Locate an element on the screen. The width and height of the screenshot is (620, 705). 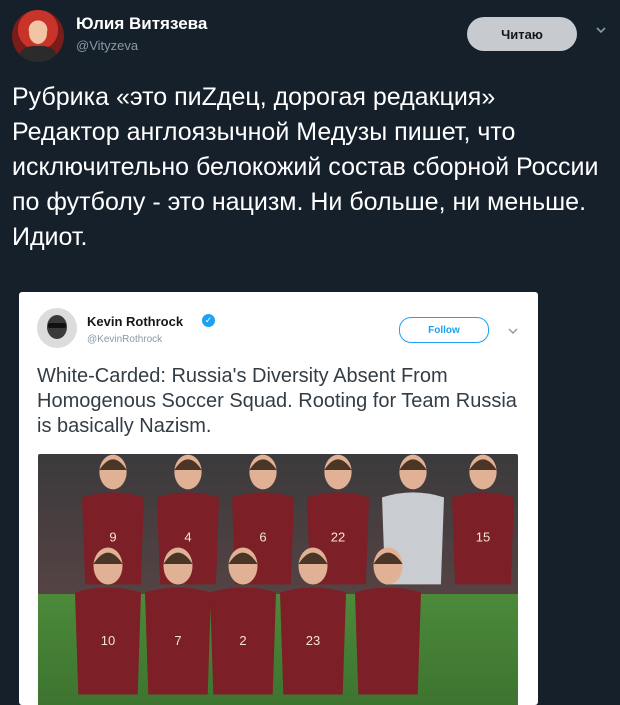
shirt-number: 6 is located at coordinates (262, 537).